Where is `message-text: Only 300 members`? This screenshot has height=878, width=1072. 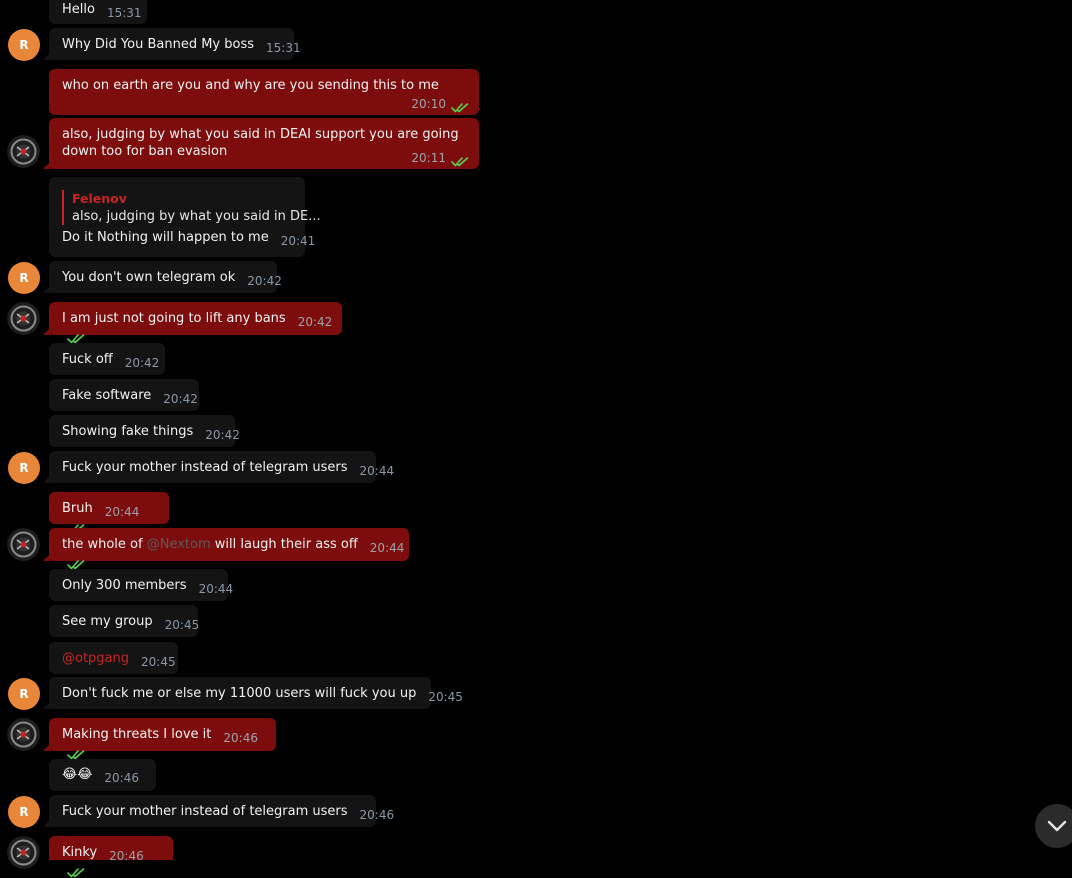
message-text: Only 300 members is located at coordinates (124, 585).